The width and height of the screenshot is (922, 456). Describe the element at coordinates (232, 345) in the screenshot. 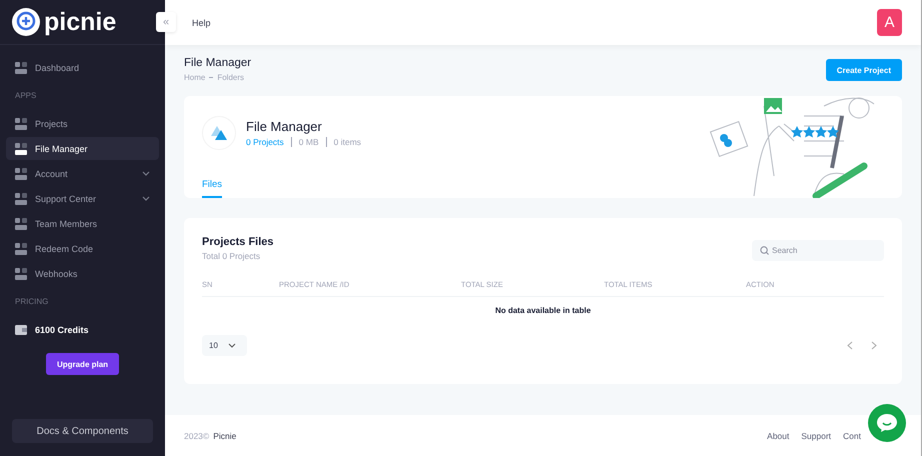

I see `caret-icon` at that location.